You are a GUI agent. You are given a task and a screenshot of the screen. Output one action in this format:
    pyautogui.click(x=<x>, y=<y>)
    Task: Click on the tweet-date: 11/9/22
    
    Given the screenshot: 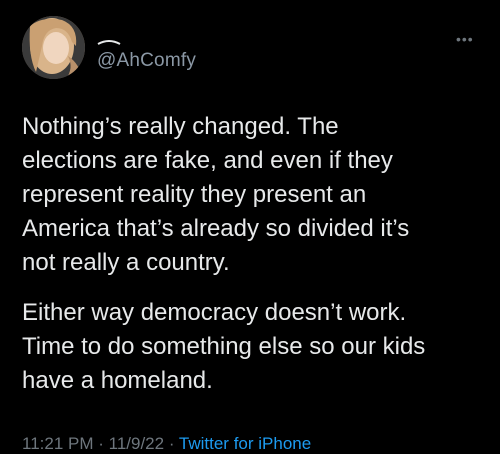 What is the action you would take?
    pyautogui.click(x=136, y=443)
    